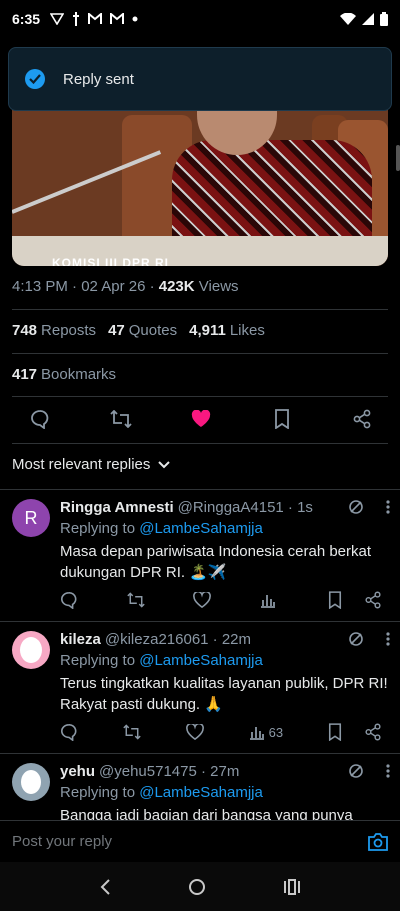  What do you see at coordinates (64, 374) in the screenshot?
I see `bookmarks-stat: 417 Bookmarks` at bounding box center [64, 374].